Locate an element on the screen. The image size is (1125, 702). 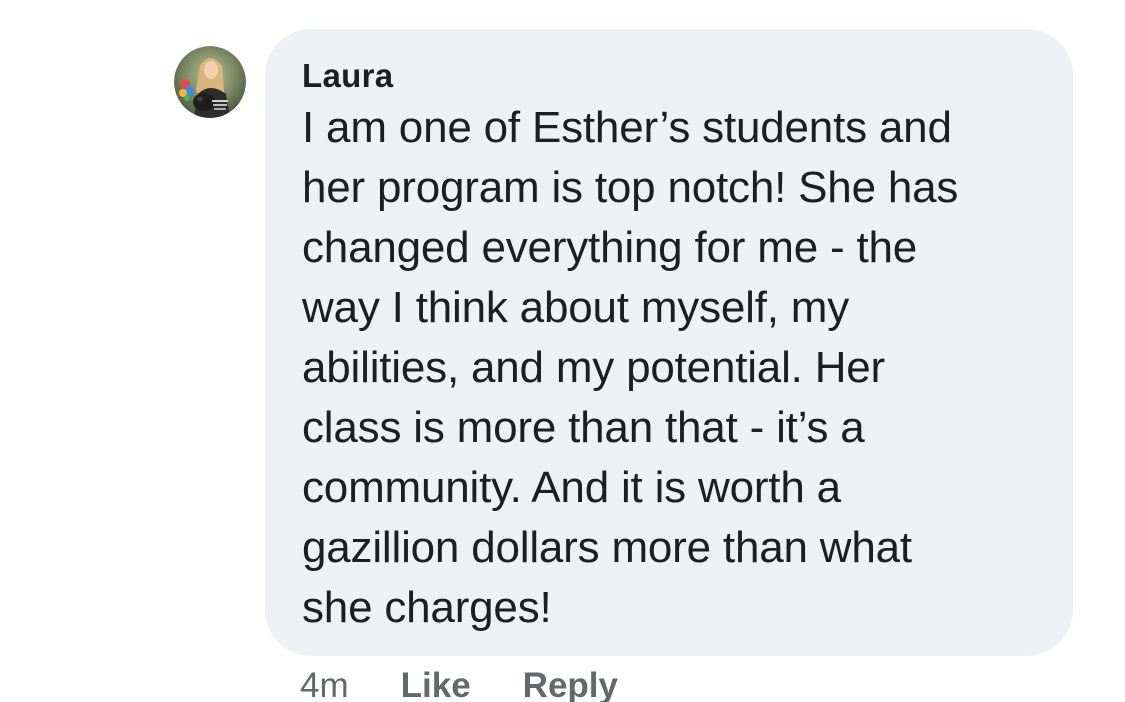
comment-author: Laura is located at coordinates (672, 76).